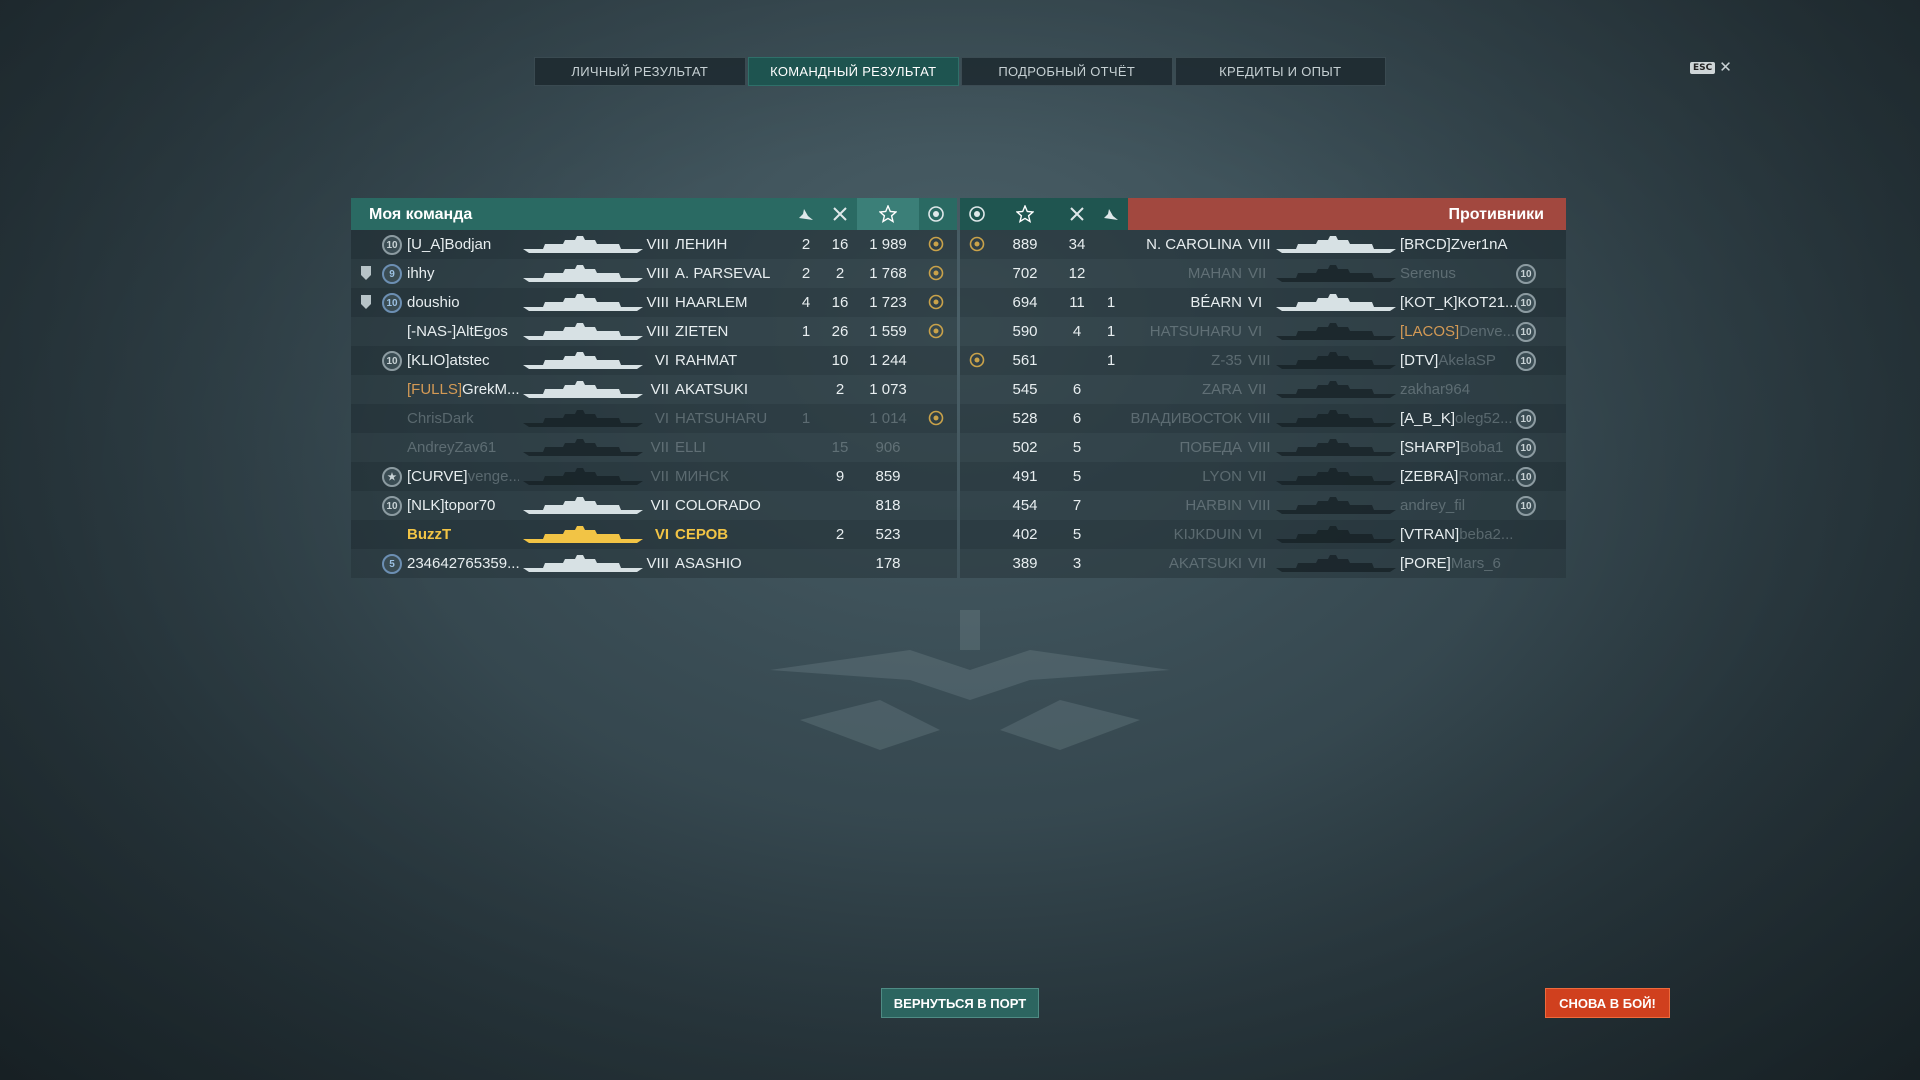 This screenshot has height=1080, width=1920. What do you see at coordinates (1263, 389) in the screenshot?
I see `table-row: 545 6 ZARA VII zakhar964` at bounding box center [1263, 389].